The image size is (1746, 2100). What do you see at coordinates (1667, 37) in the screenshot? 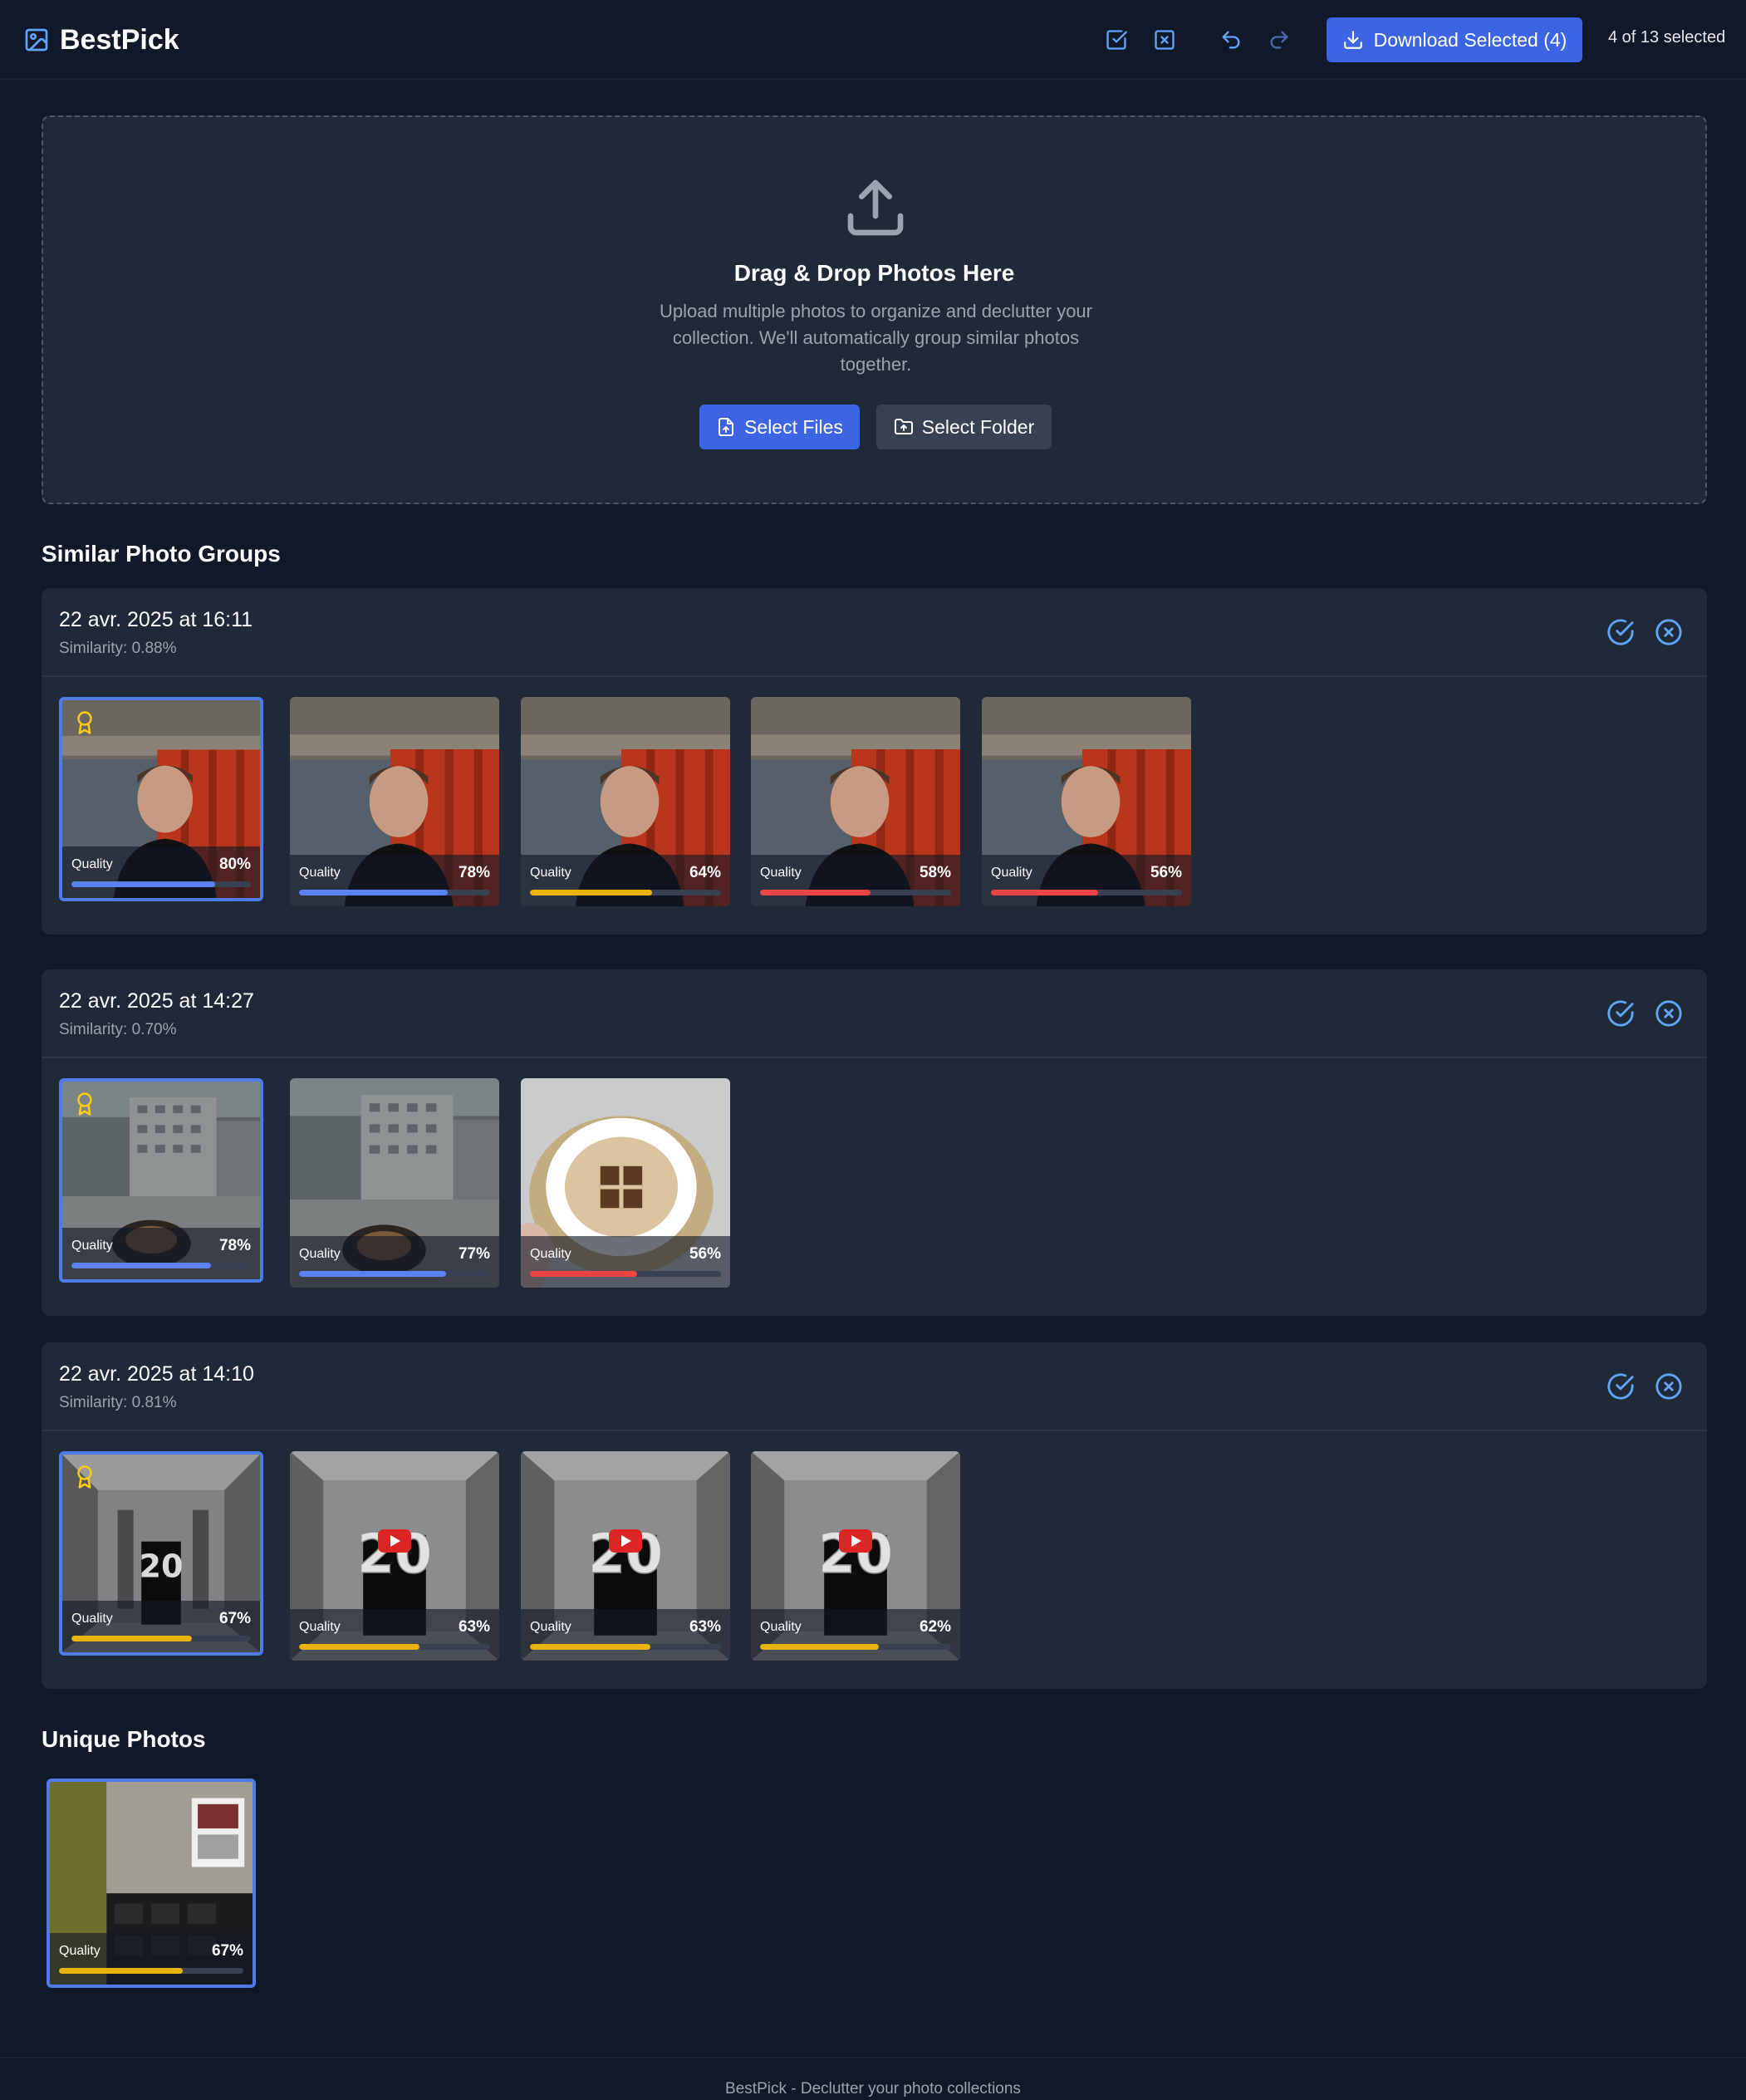
I see `selection-count: 4 of 13 selected` at bounding box center [1667, 37].